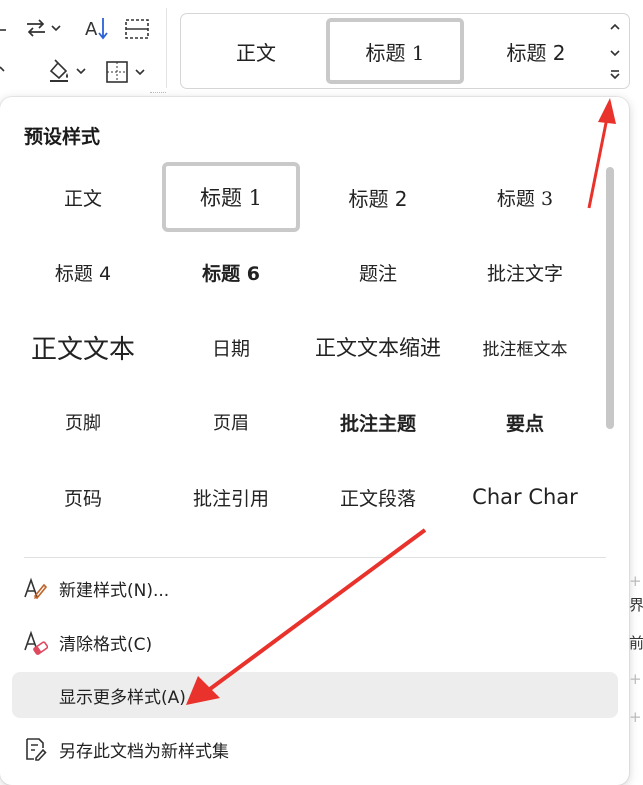 The height and width of the screenshot is (785, 643). I want to click on style-gallery: 正文 标题 1 标题 2, so click(405, 51).